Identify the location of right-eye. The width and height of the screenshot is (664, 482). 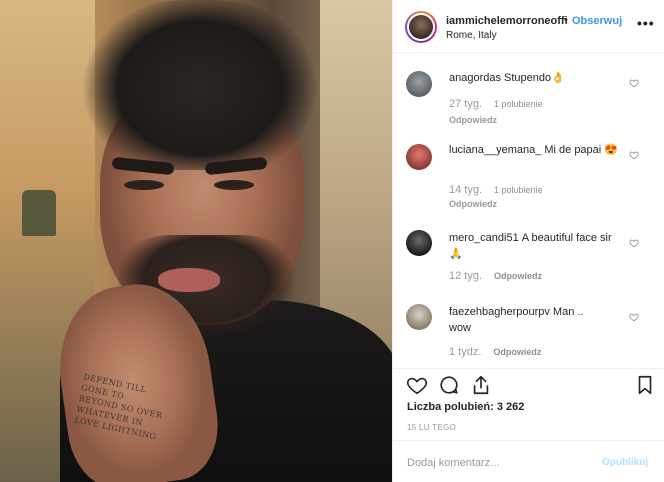
(234, 185).